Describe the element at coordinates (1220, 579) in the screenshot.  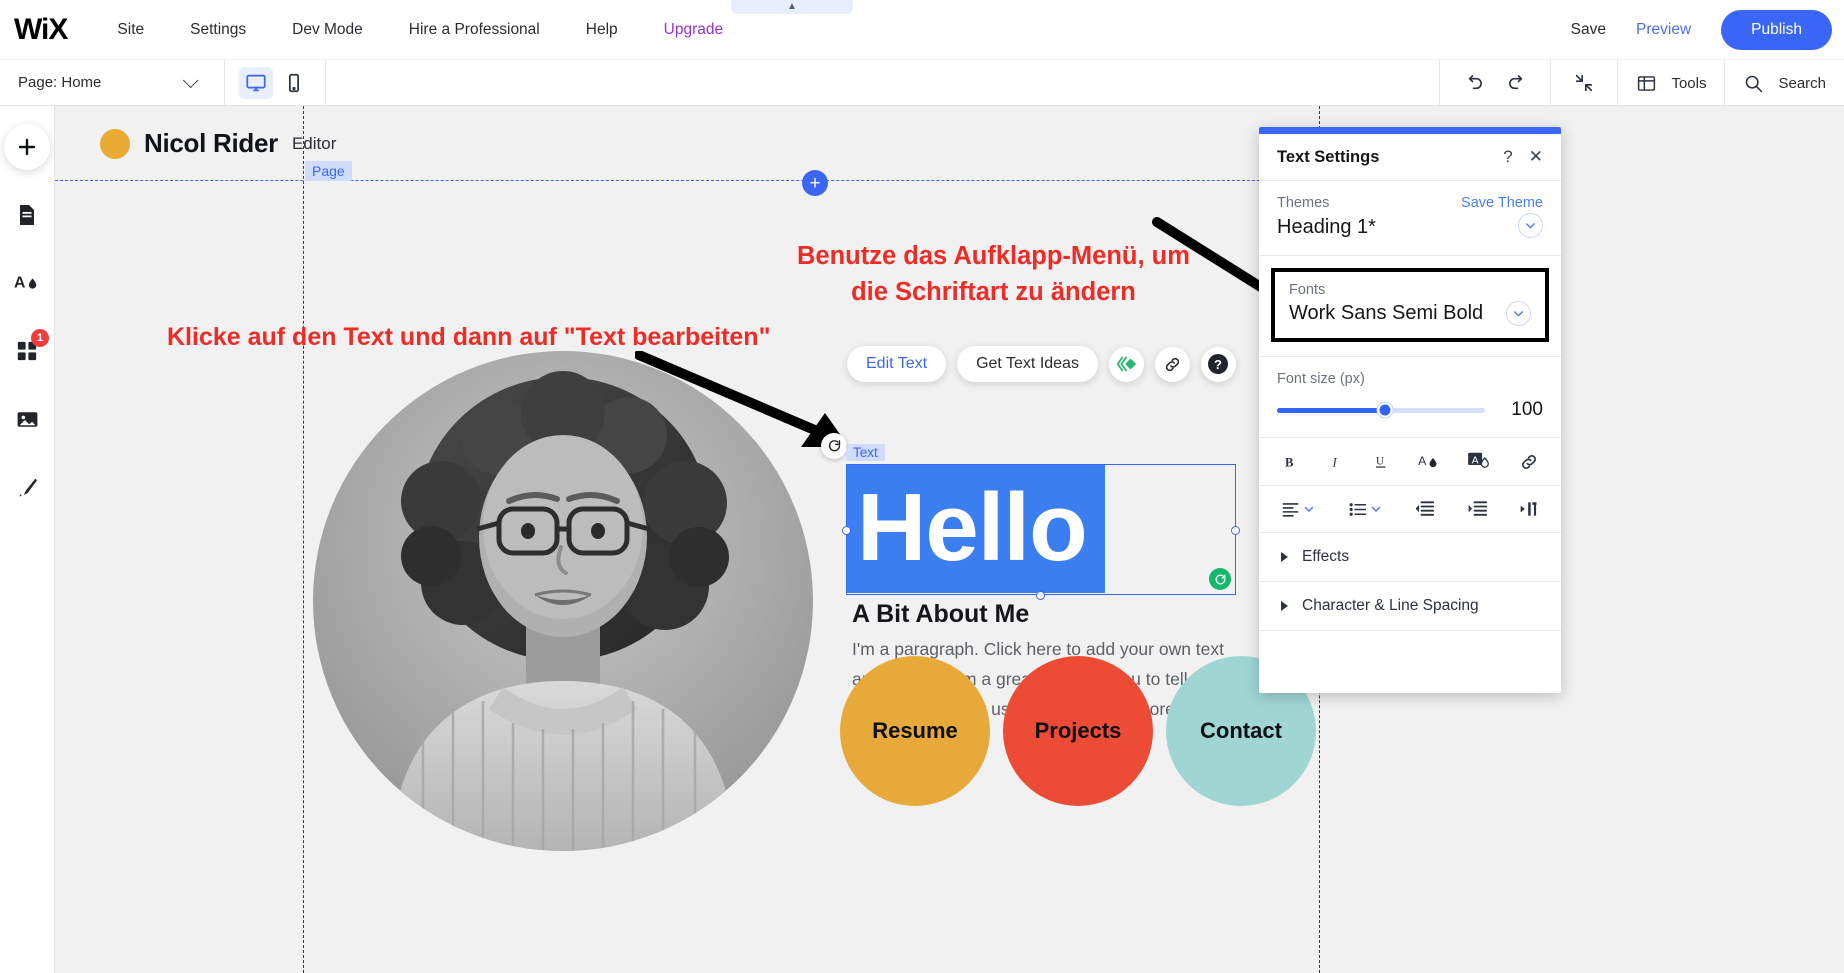
I see `grammar-check-icon` at that location.